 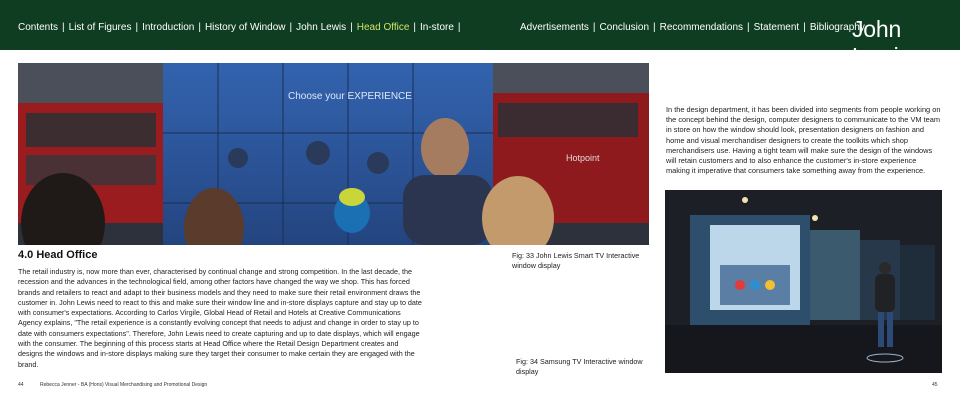 I want to click on nav-link-conclusion: Conclusion, so click(x=624, y=27).